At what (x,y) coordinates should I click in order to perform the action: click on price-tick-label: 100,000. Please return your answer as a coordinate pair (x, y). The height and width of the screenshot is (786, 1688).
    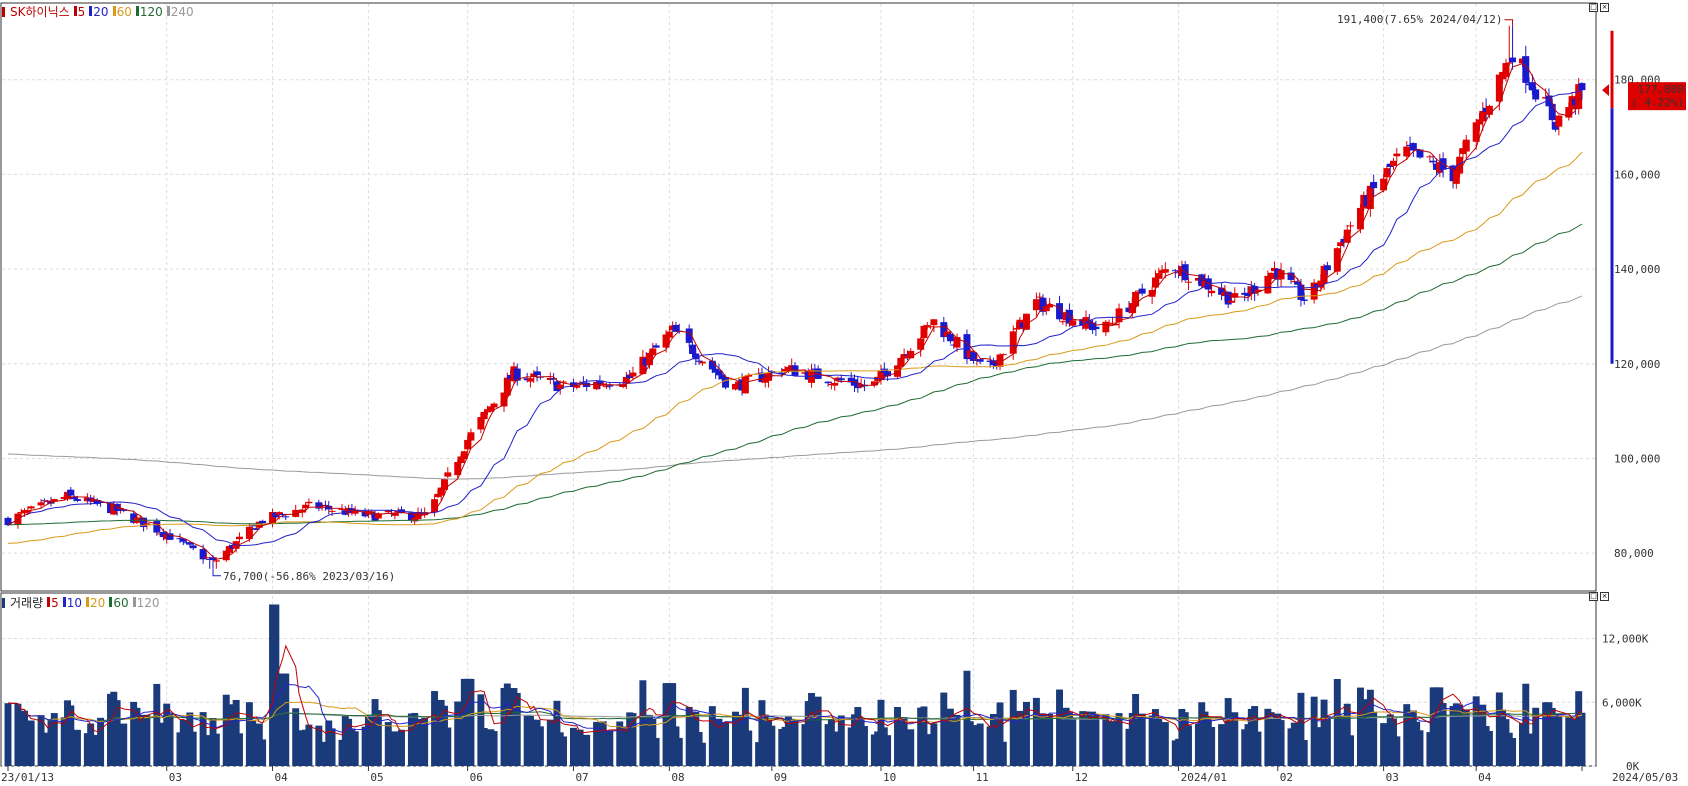
    Looking at the image, I should click on (1637, 458).